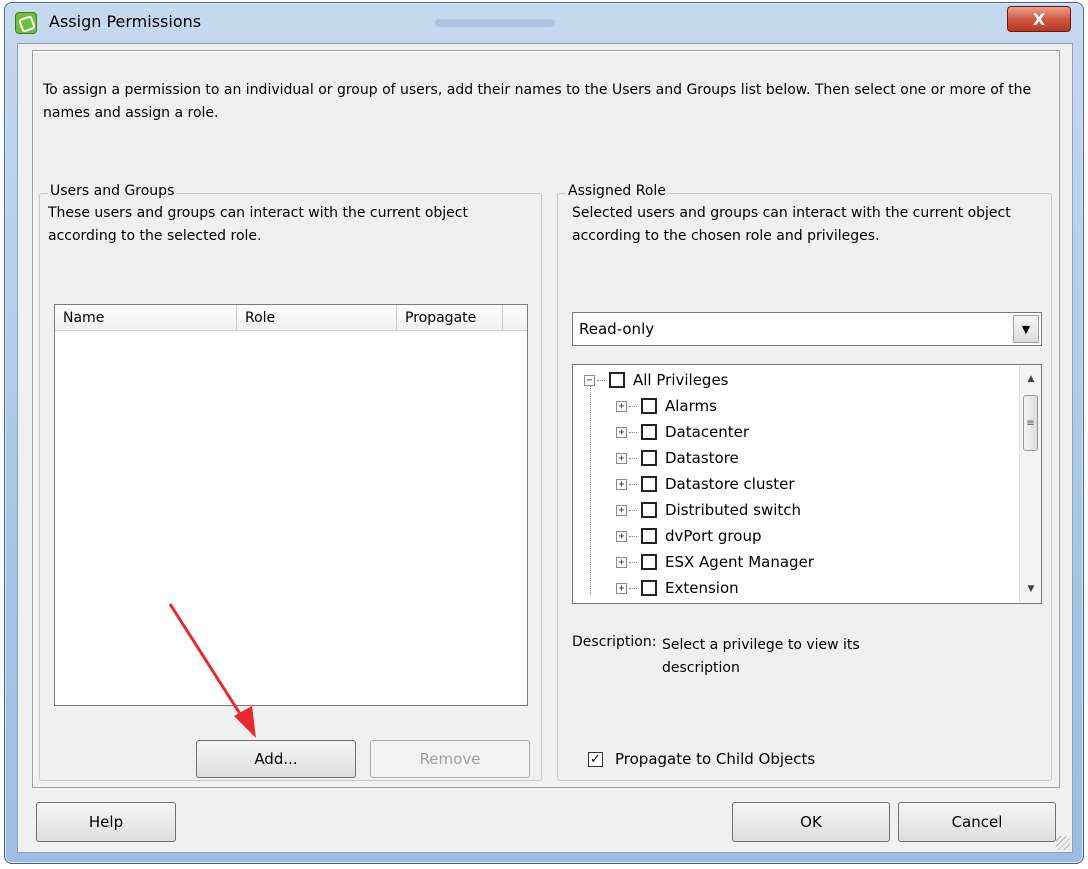 This screenshot has width=1088, height=869. I want to click on tree-row-datacenter: + Datacenter, so click(682, 432).